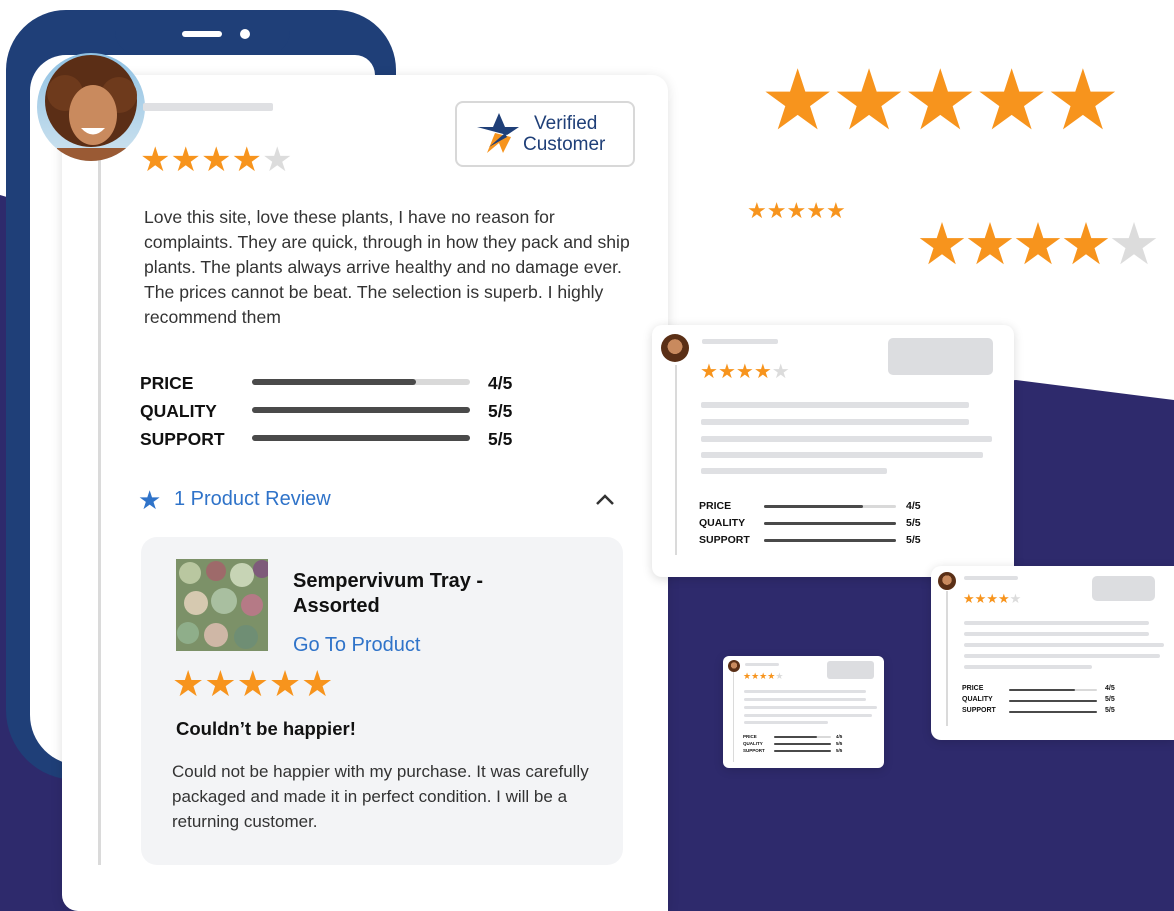 The image size is (1174, 911). Describe the element at coordinates (266, 728) in the screenshot. I see `product-review-headline: Couldn’t be happier!` at that location.